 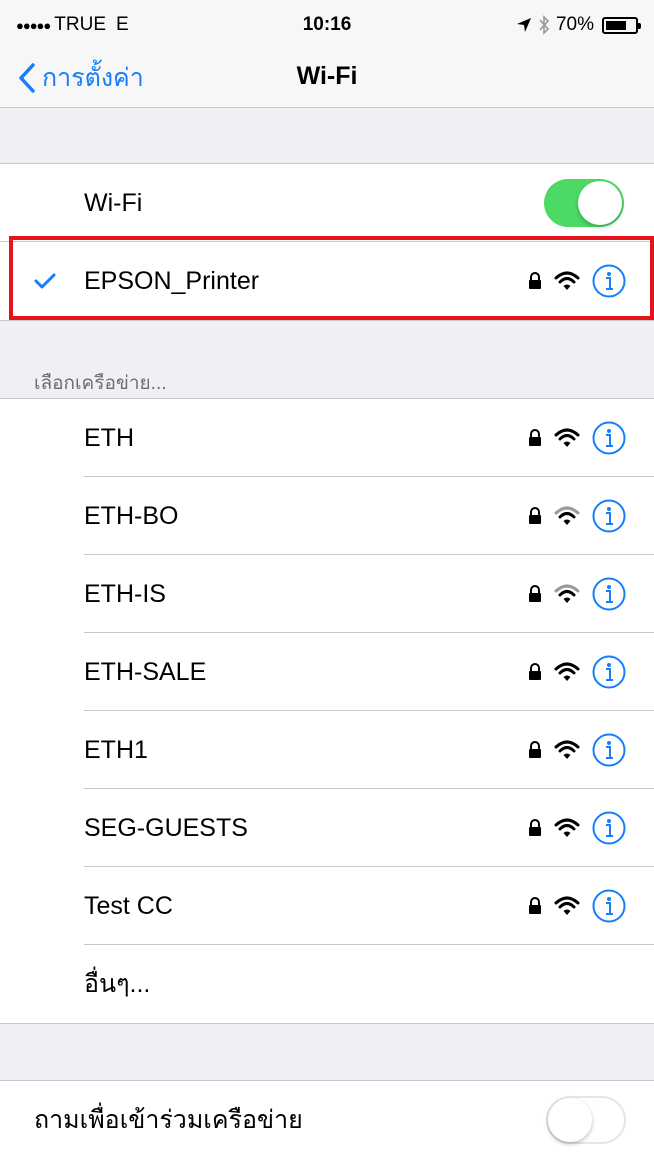 I want to click on page-title: Wi-Fi, so click(x=327, y=76).